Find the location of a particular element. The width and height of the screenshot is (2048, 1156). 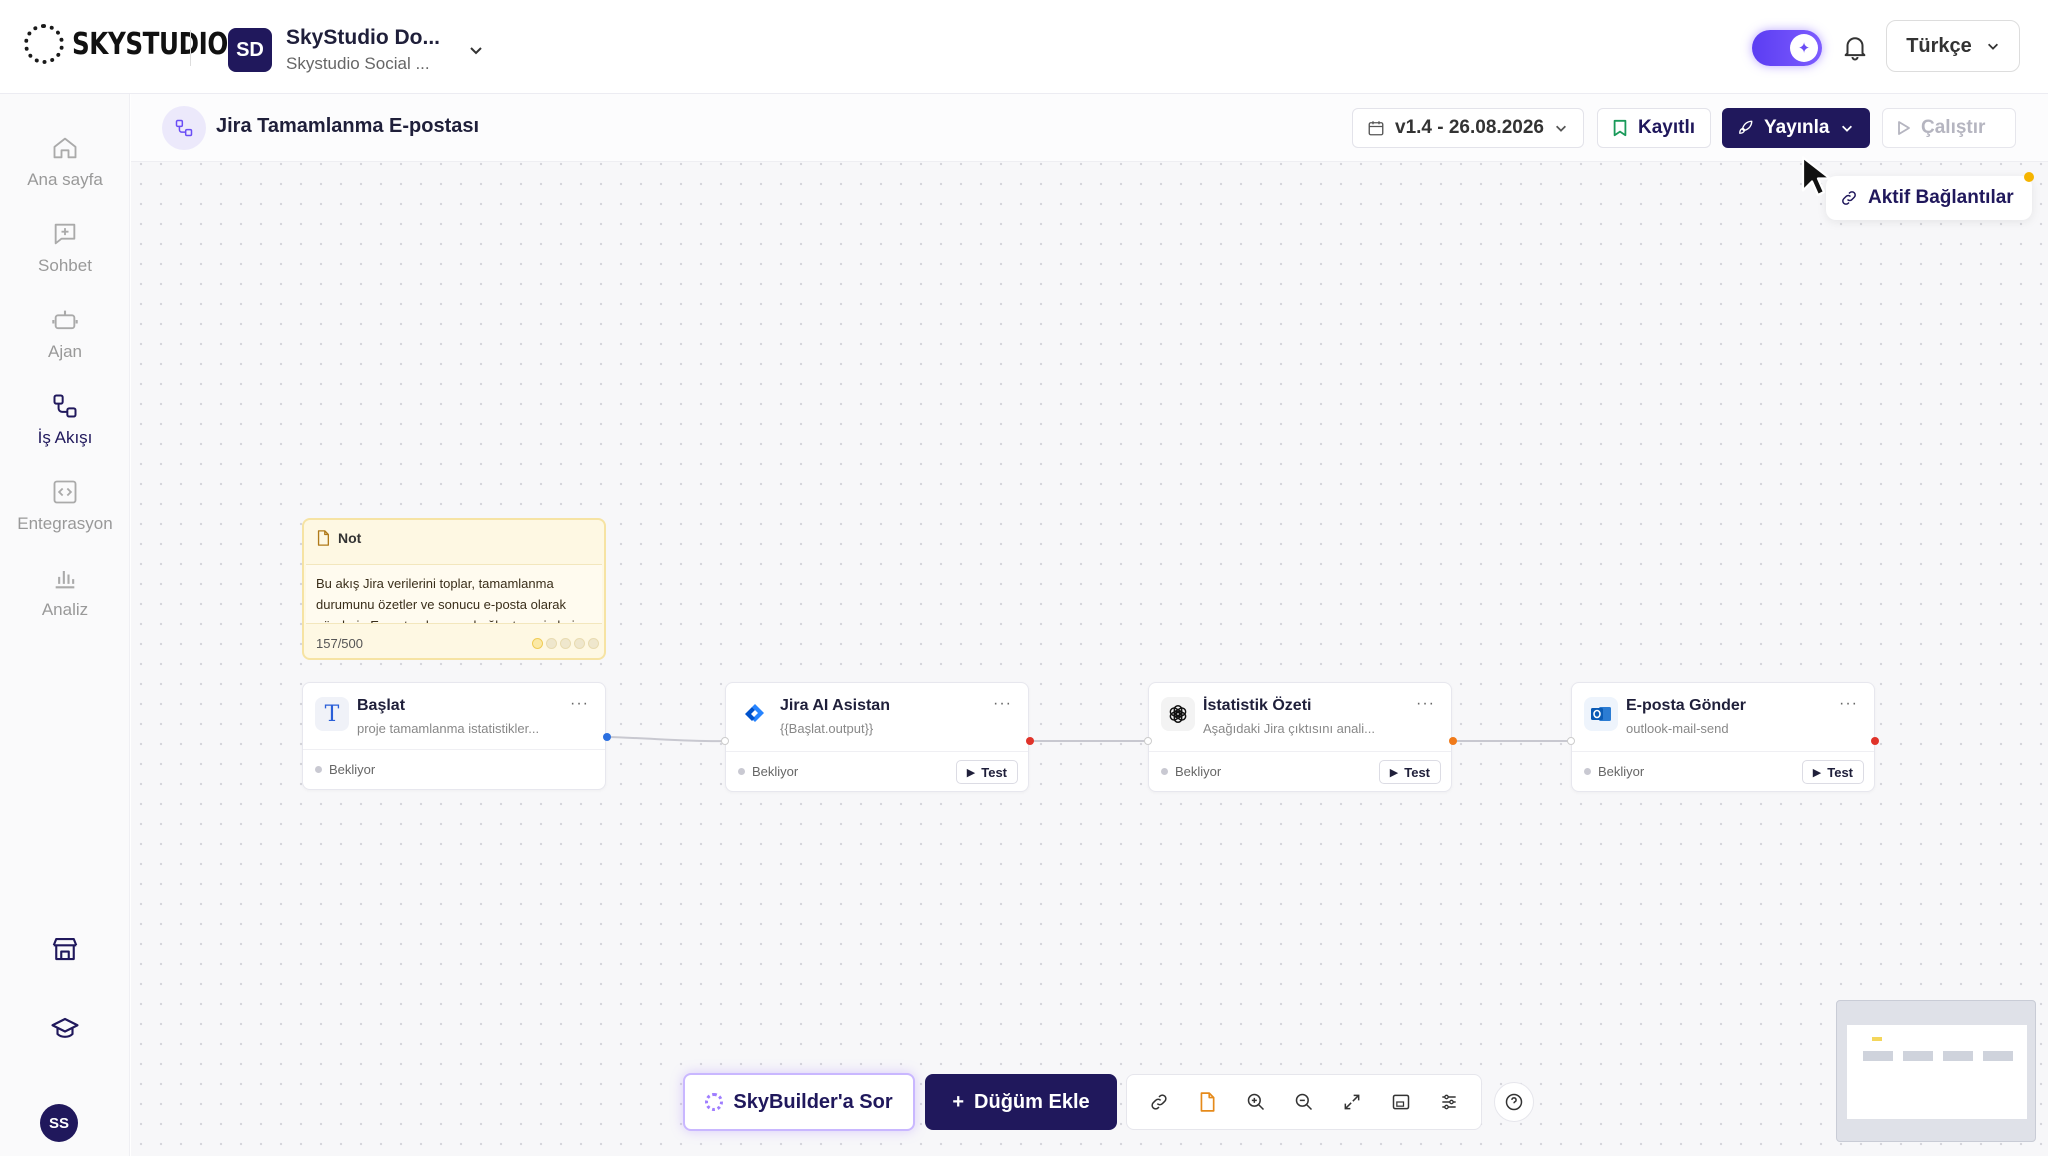

minimap-icon is located at coordinates (1401, 1102).